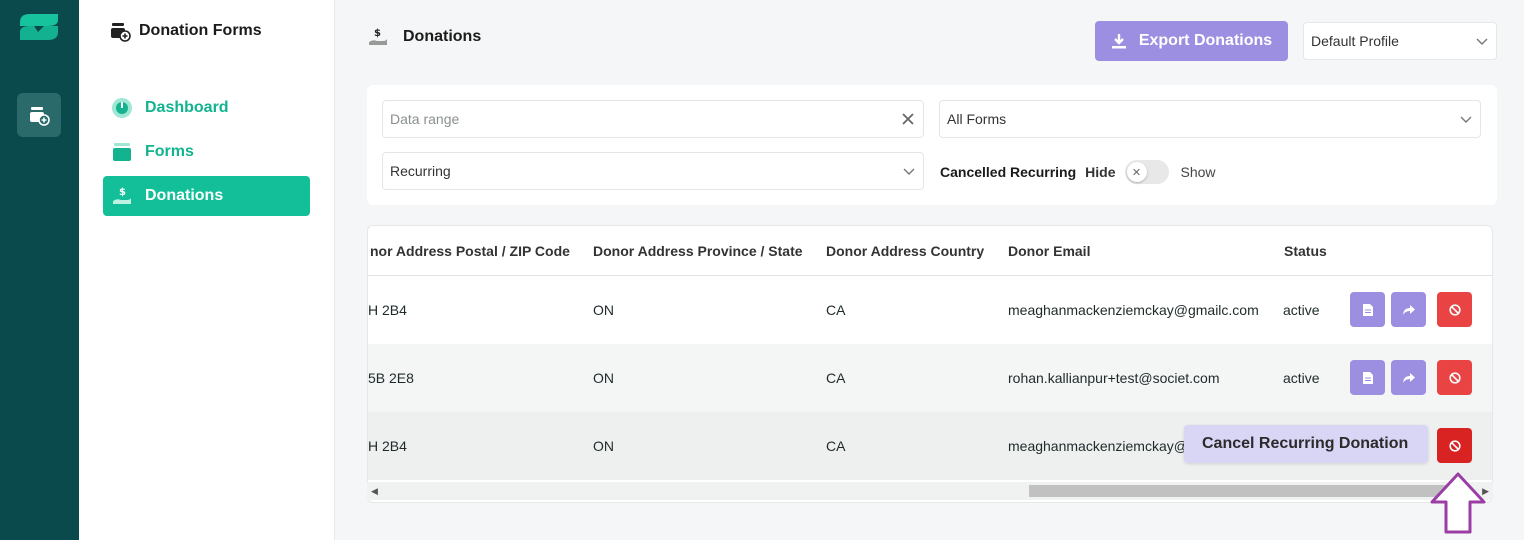  I want to click on page-header: $ Donations, so click(424, 37).